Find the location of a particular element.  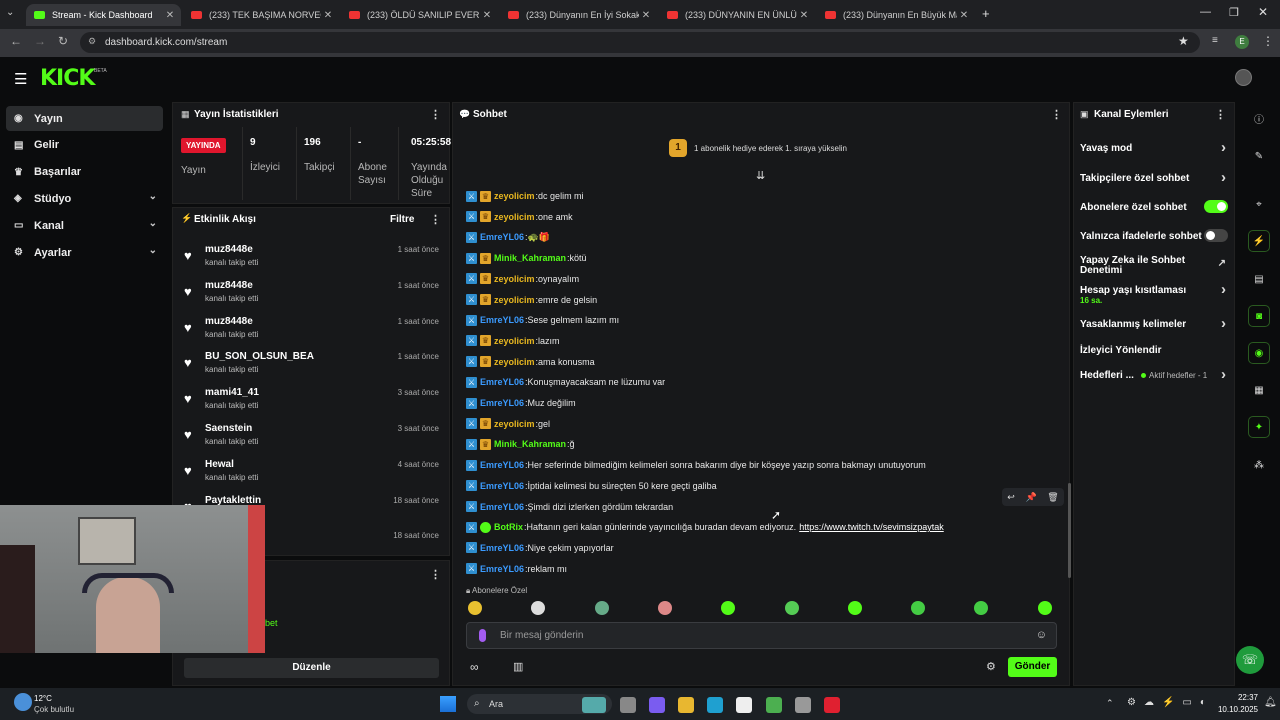

fish-widget-icon is located at coordinates (594, 705).